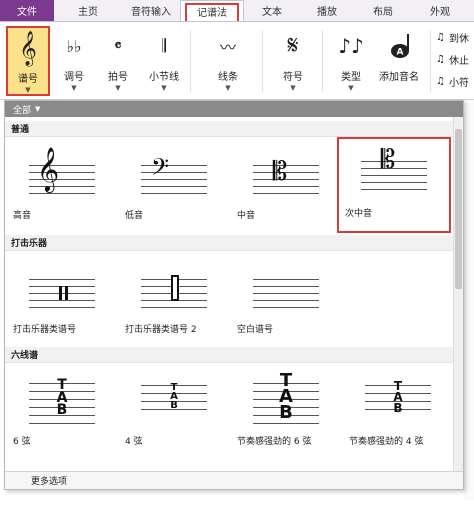 This screenshot has width=474, height=507. Describe the element at coordinates (88, 10) in the screenshot. I see `tab-home: 主页` at that location.